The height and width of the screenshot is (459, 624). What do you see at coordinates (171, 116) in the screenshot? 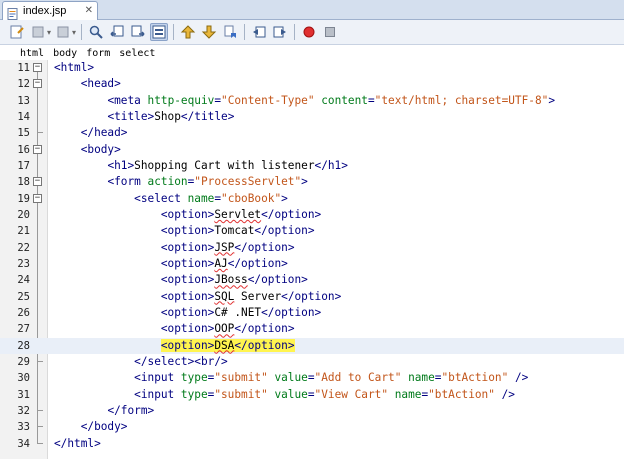
I see `code-text: <title>Shop</title>` at bounding box center [171, 116].